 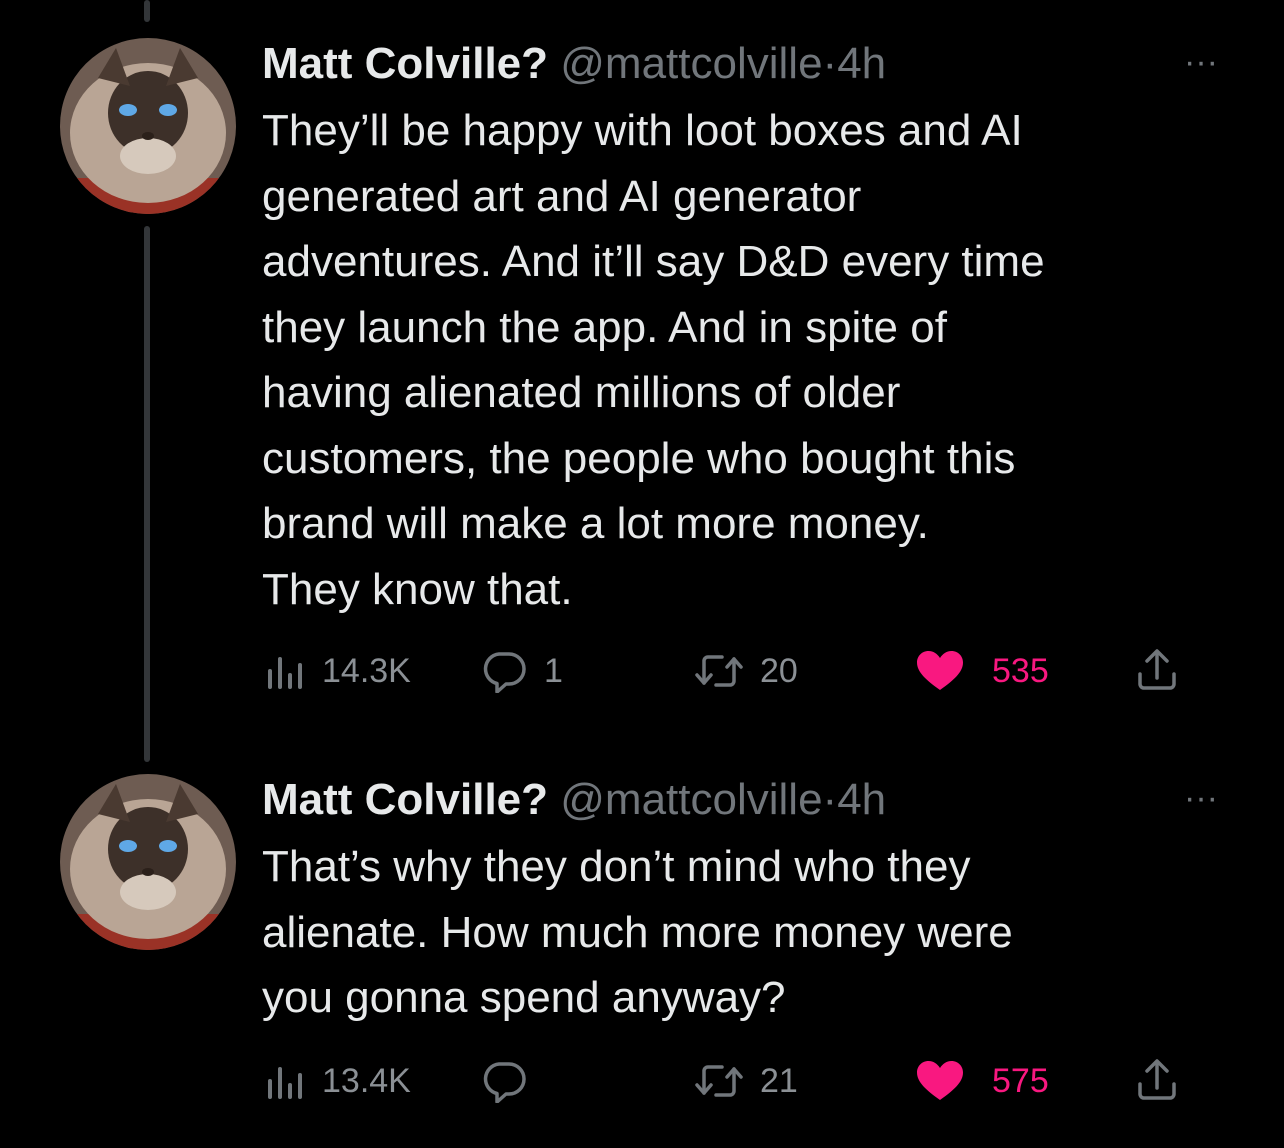 What do you see at coordinates (366, 670) in the screenshot?
I see `views-count: 14.3K` at bounding box center [366, 670].